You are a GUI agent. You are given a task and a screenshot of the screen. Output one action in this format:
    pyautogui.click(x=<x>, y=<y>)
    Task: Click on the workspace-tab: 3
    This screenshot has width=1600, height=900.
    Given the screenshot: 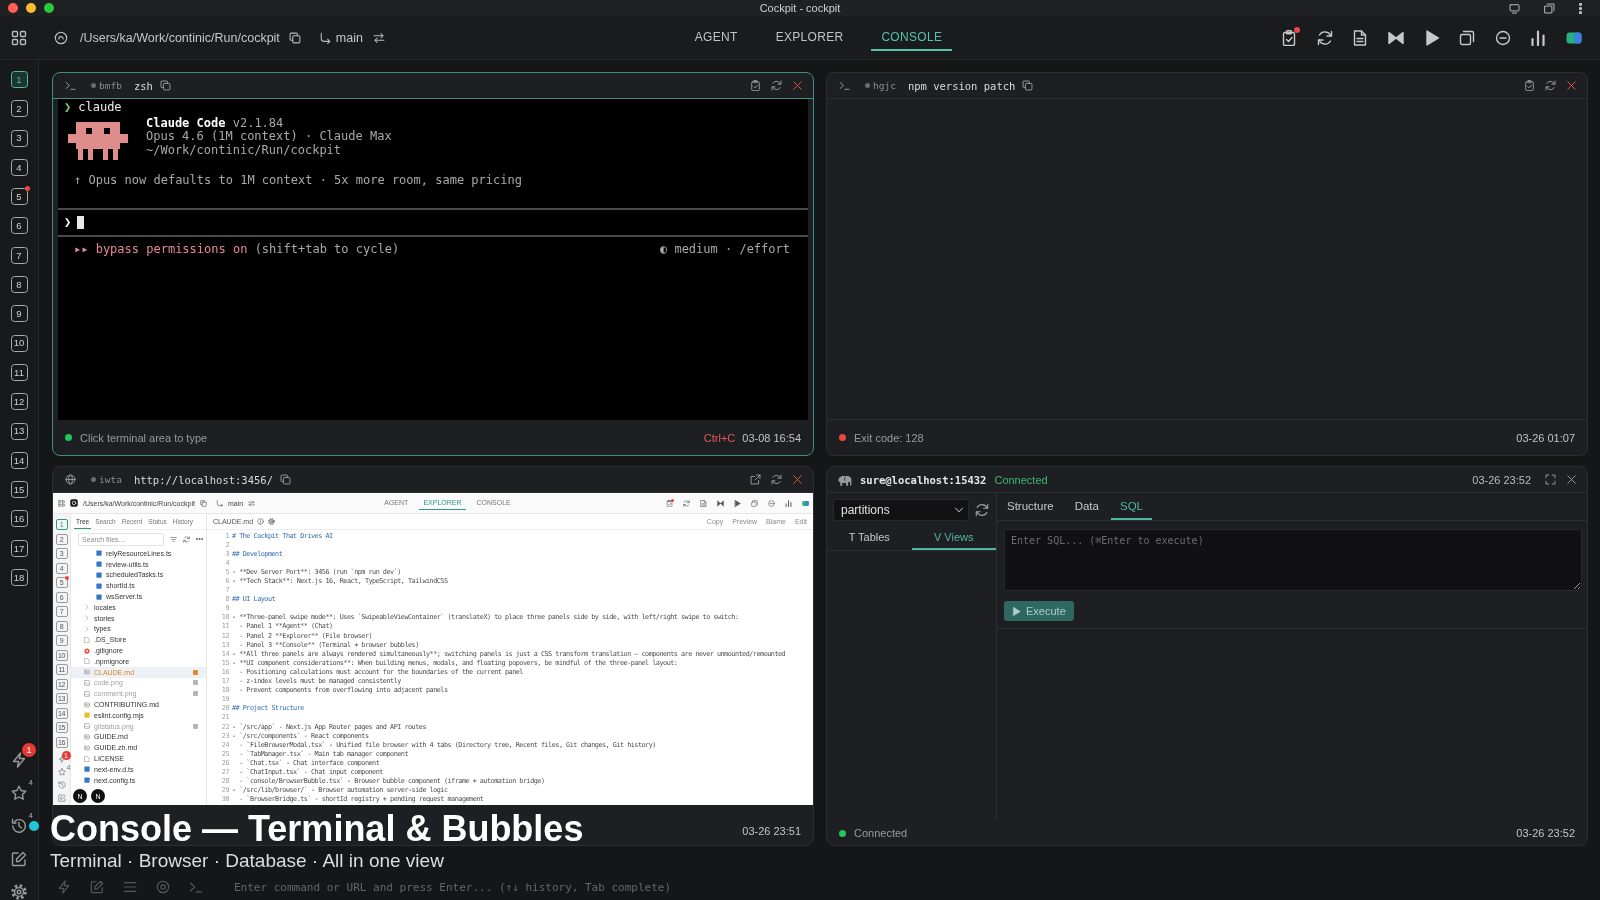 What is the action you would take?
    pyautogui.click(x=19, y=138)
    